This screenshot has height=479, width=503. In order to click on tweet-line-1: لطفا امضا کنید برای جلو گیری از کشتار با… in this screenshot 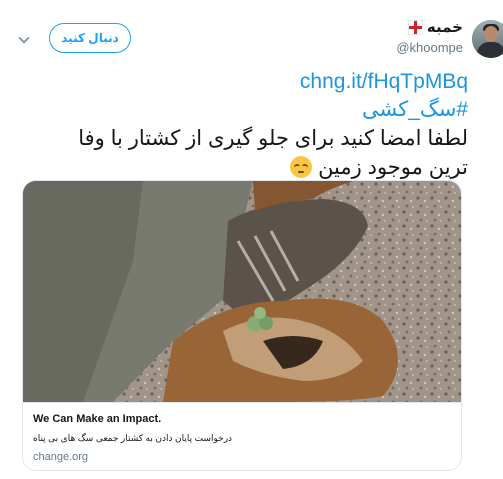, I will do `click(273, 138)`.